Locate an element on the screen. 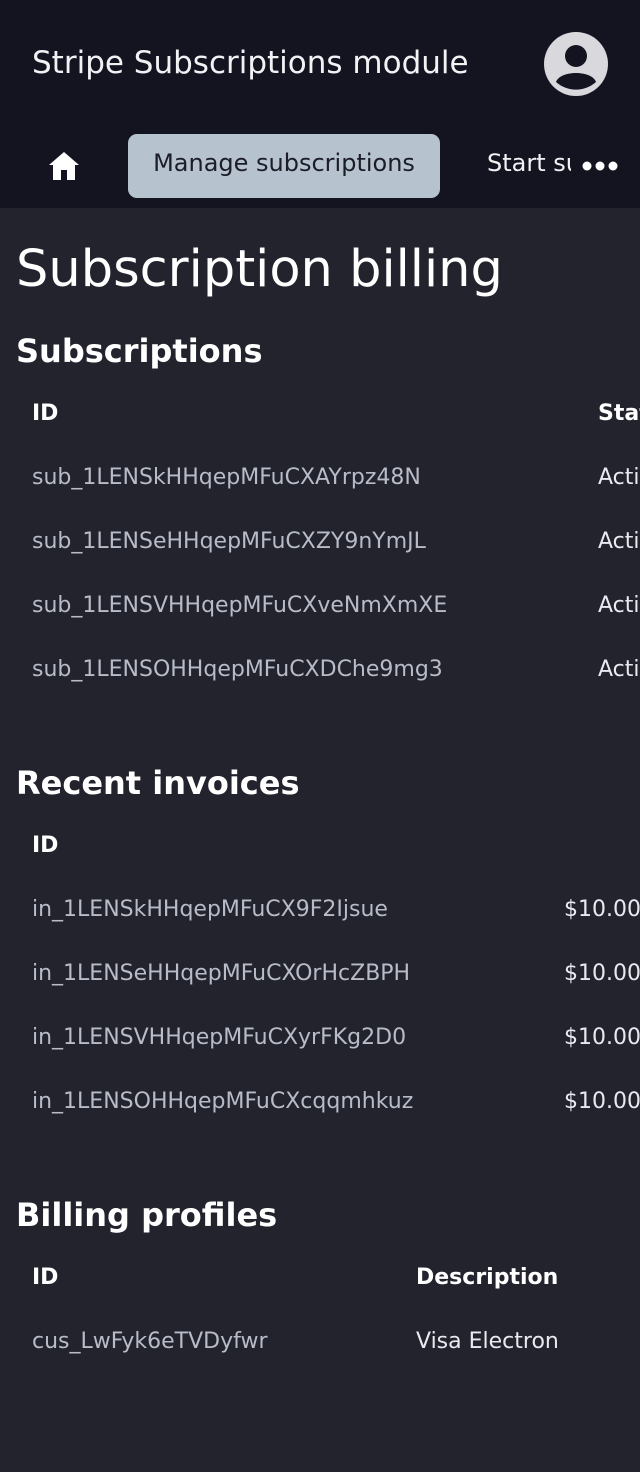 The width and height of the screenshot is (640, 1472). account-circle-icon is located at coordinates (576, 64).